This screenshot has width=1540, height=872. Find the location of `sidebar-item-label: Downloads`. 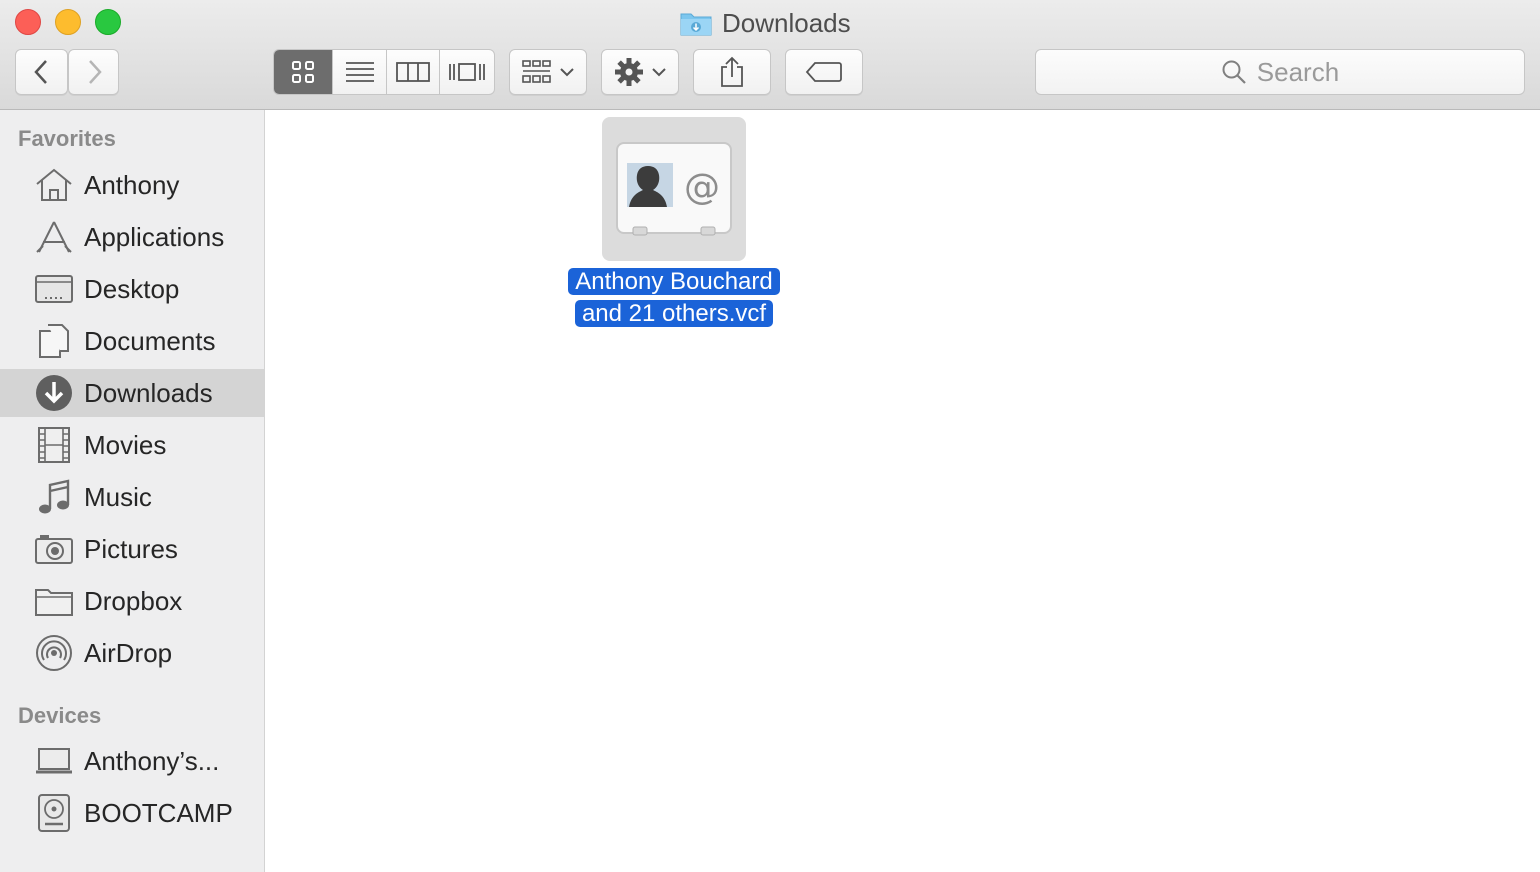

sidebar-item-label: Downloads is located at coordinates (148, 392).